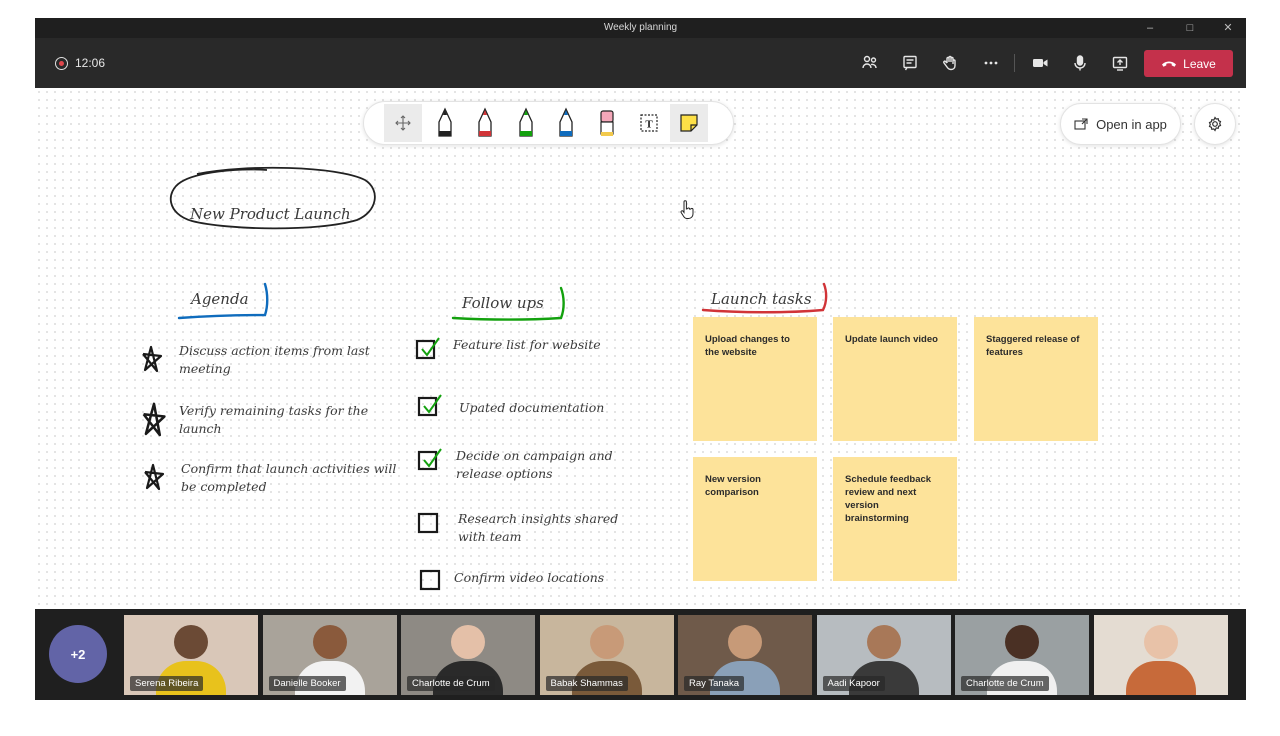 Image resolution: width=1280 pixels, height=736 pixels. I want to click on raise-hand-icon, so click(950, 63).